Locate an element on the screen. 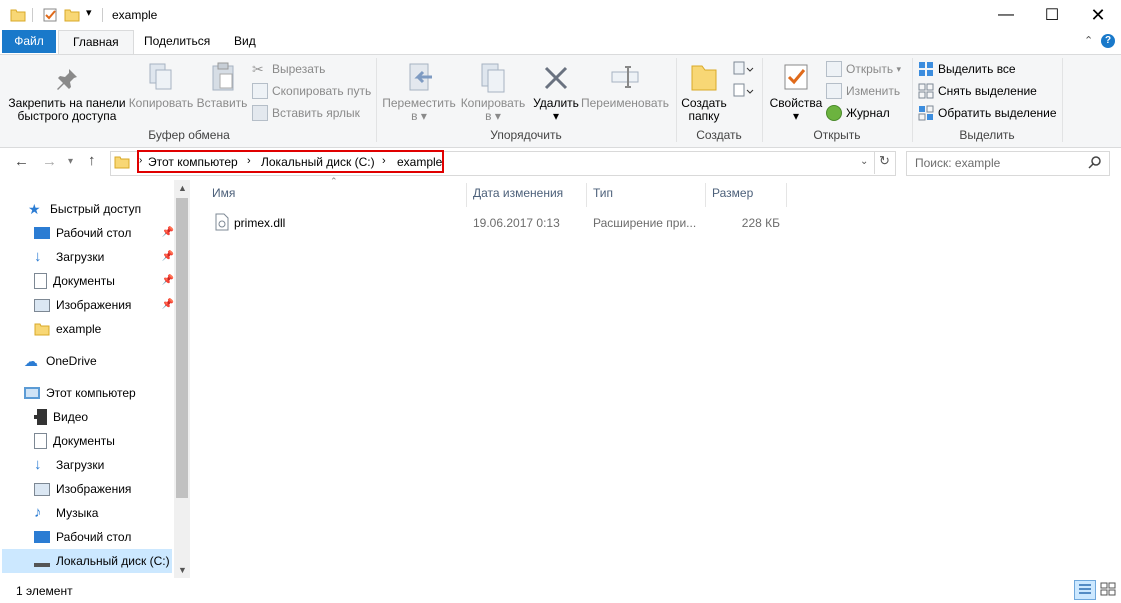 This screenshot has height=603, width=1121. nav-item-pc-documents: Документы is located at coordinates (74, 441).